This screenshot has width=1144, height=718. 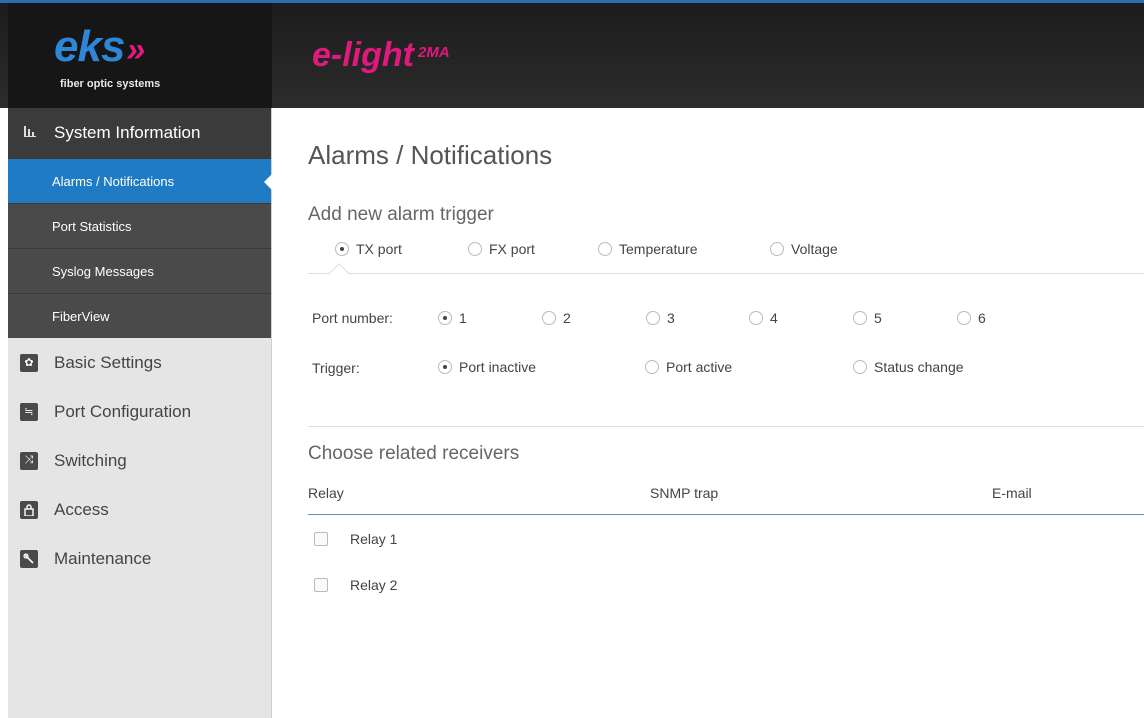 I want to click on relay-label: Relay 1, so click(x=374, y=539).